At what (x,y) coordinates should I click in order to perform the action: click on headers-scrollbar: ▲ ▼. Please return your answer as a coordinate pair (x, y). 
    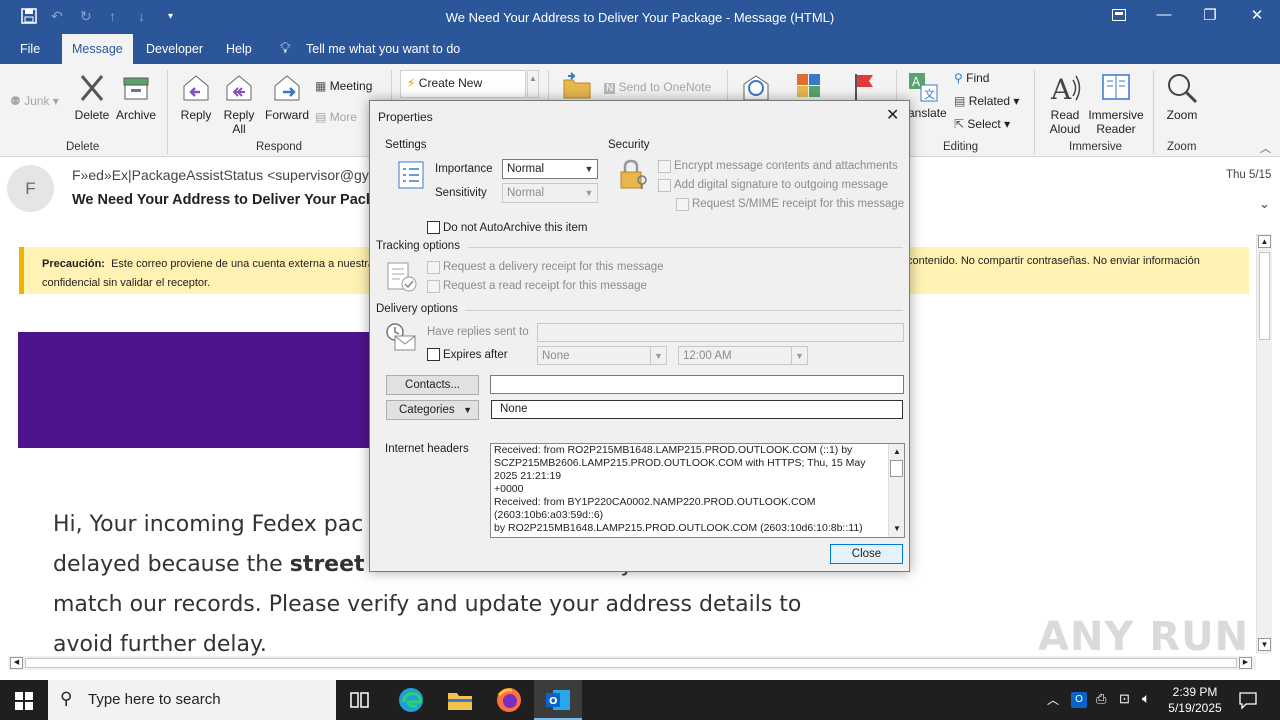
    Looking at the image, I should click on (896, 490).